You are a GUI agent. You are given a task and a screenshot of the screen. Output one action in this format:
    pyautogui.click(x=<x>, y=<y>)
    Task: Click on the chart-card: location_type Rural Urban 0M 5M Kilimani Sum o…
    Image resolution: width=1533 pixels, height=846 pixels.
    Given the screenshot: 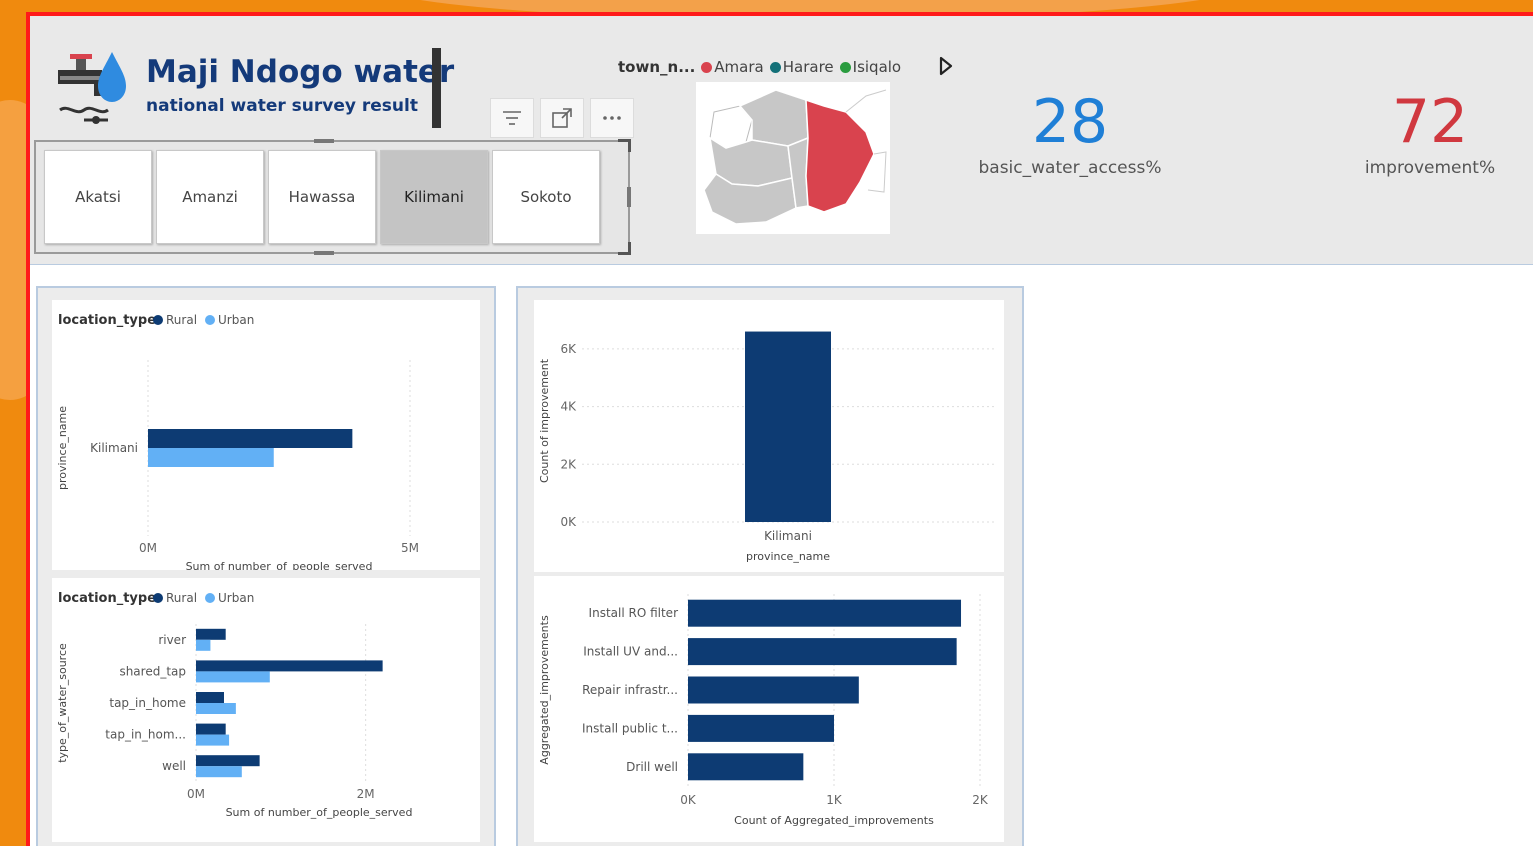 What is the action you would take?
    pyautogui.click(x=266, y=436)
    